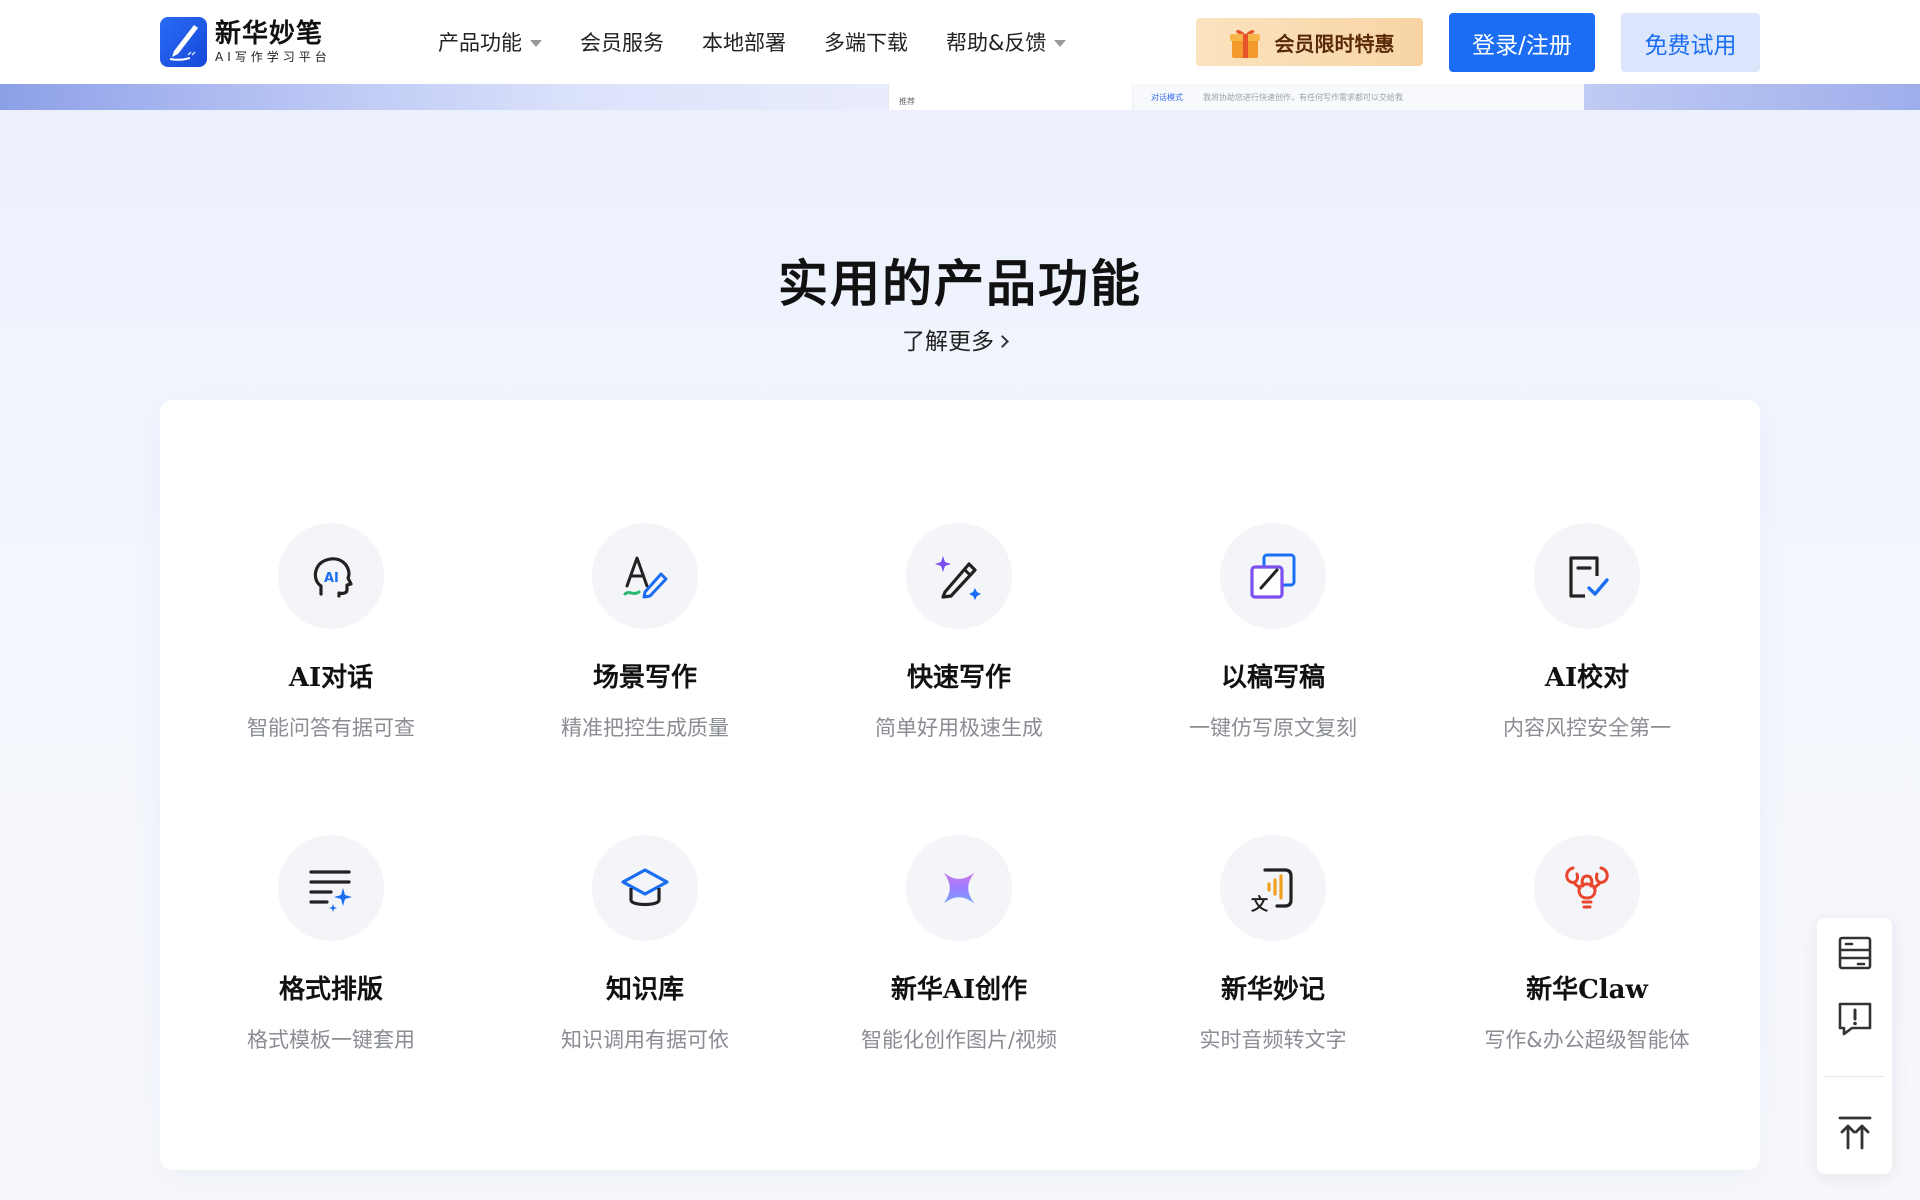  I want to click on free-trial-button: 免费试用, so click(1690, 42).